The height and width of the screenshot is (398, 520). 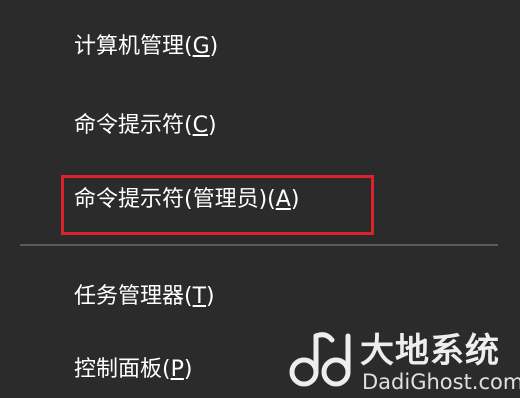 What do you see at coordinates (177, 369) in the screenshot?
I see `menu-item-mnemonic: P` at bounding box center [177, 369].